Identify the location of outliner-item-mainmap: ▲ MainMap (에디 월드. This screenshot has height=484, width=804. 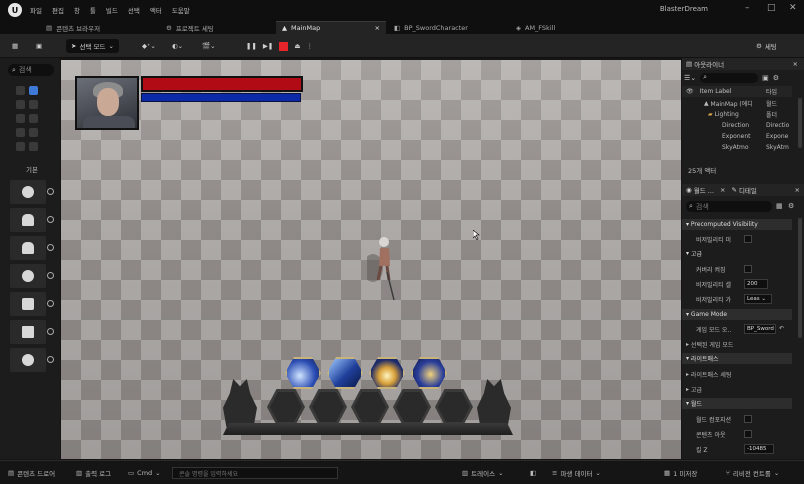
(737, 103).